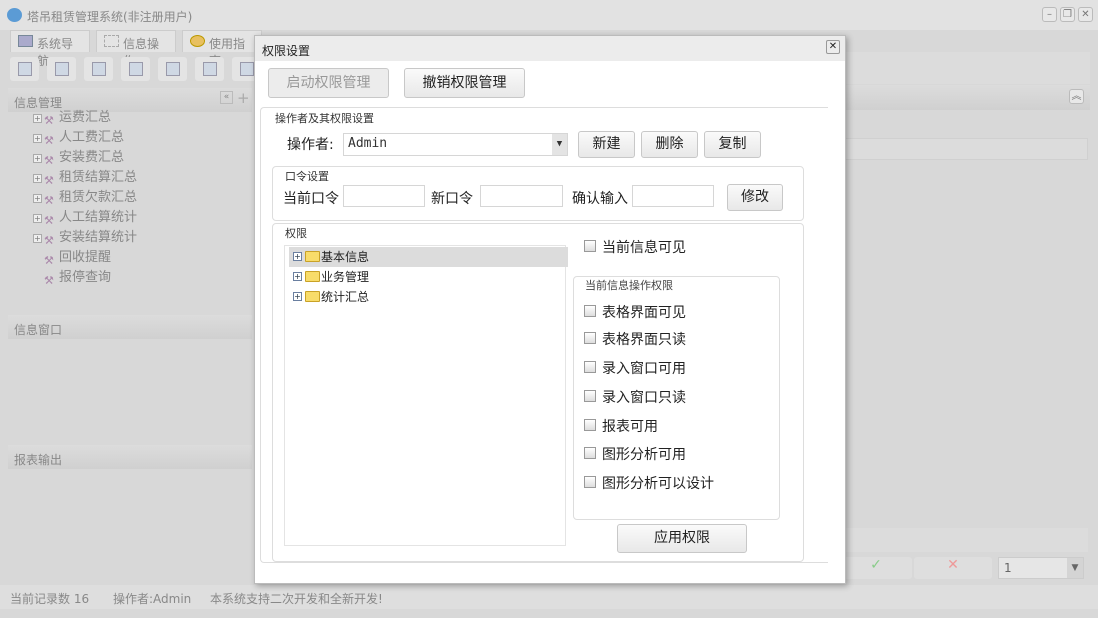 The width and height of the screenshot is (1098, 618). I want to click on new-password-input, so click(521, 196).